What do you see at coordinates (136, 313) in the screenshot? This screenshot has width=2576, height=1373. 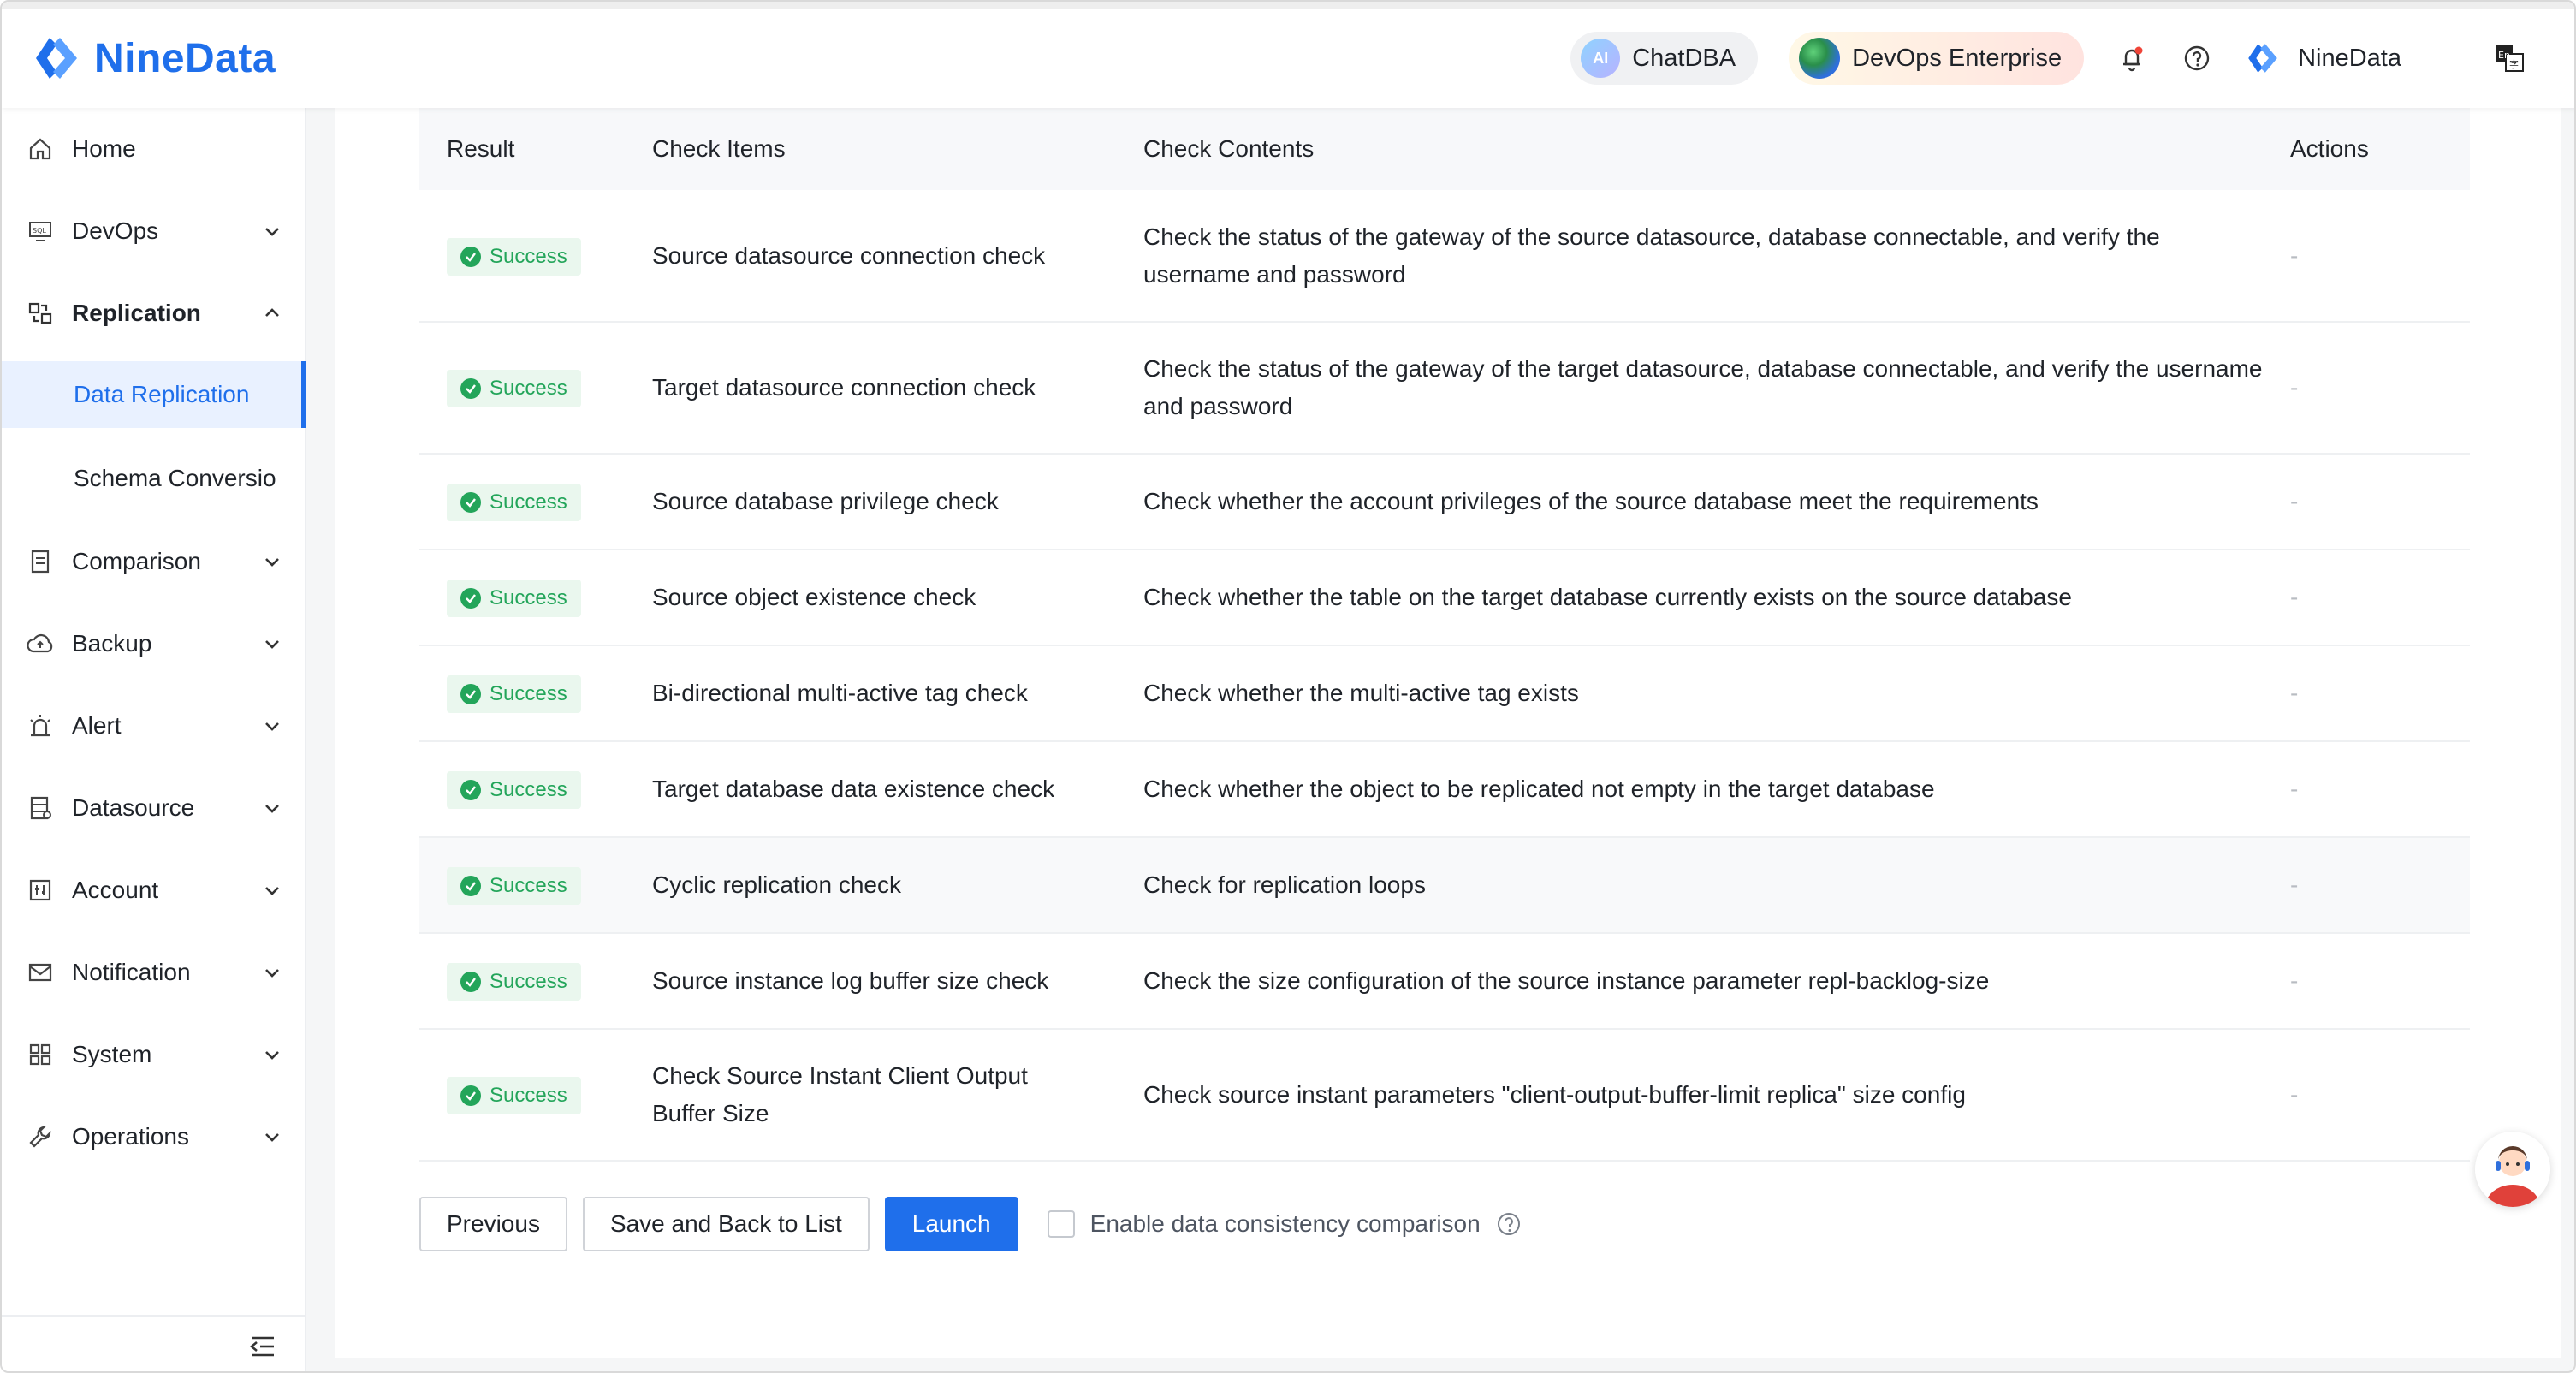 I see `sidebar-item-label: Replication` at bounding box center [136, 313].